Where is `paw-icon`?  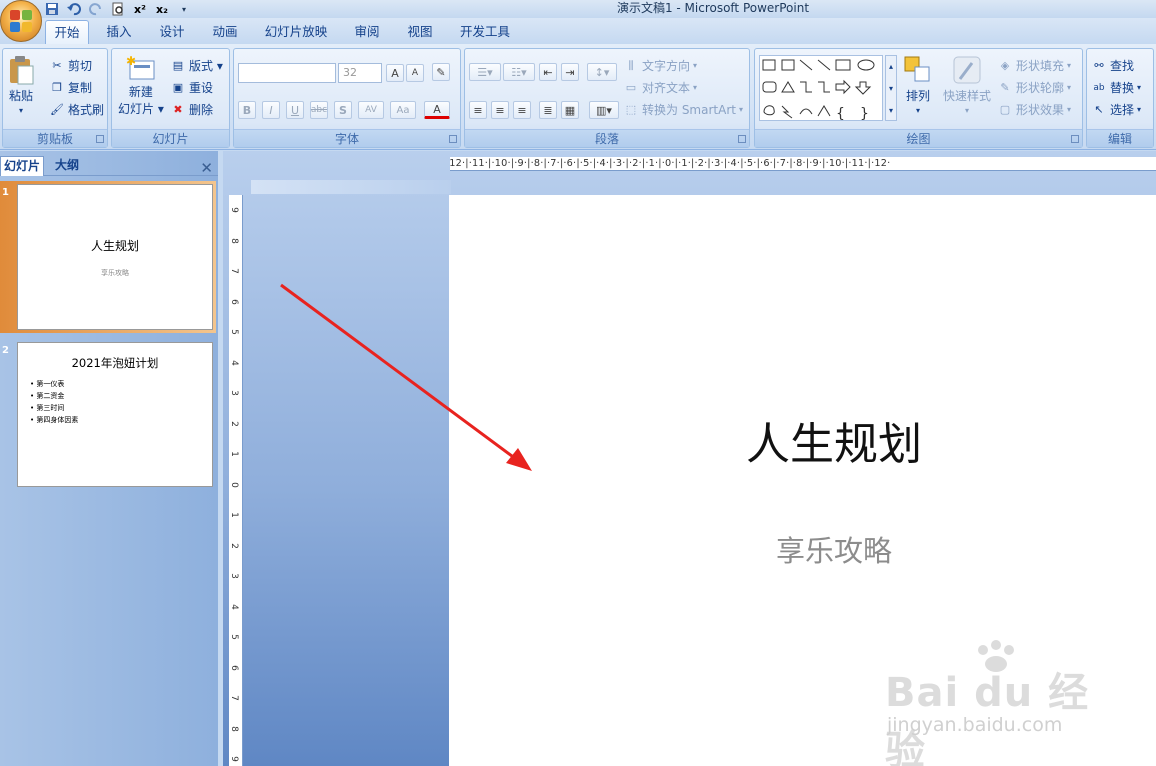
paw-icon is located at coordinates (996, 656).